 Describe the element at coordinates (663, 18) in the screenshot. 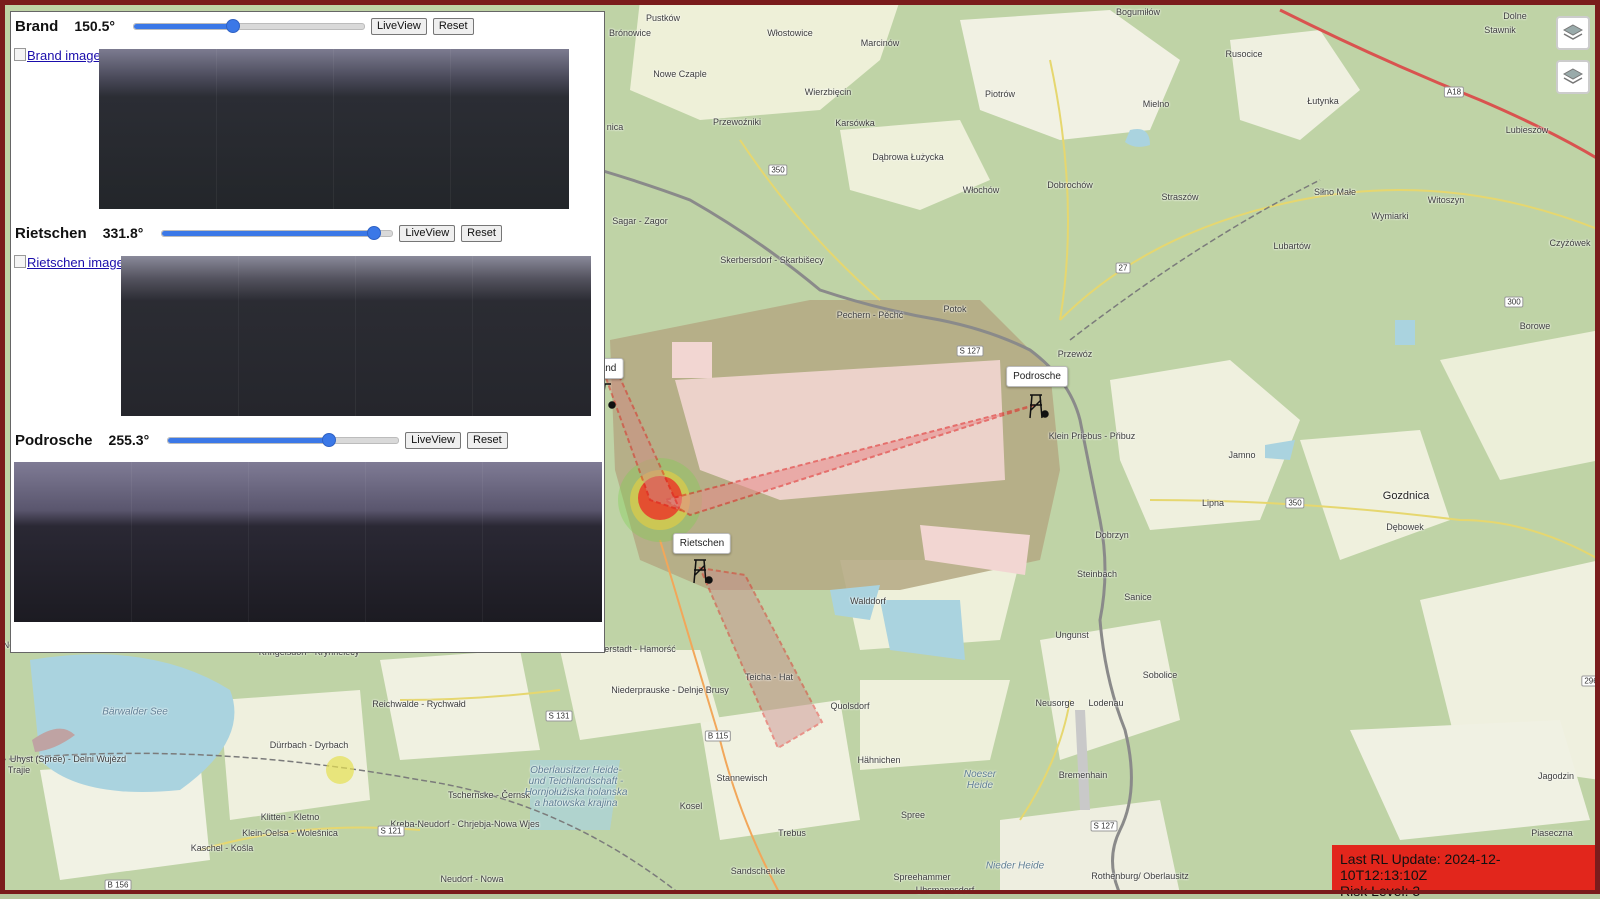

I see `place-label: Pustków` at that location.